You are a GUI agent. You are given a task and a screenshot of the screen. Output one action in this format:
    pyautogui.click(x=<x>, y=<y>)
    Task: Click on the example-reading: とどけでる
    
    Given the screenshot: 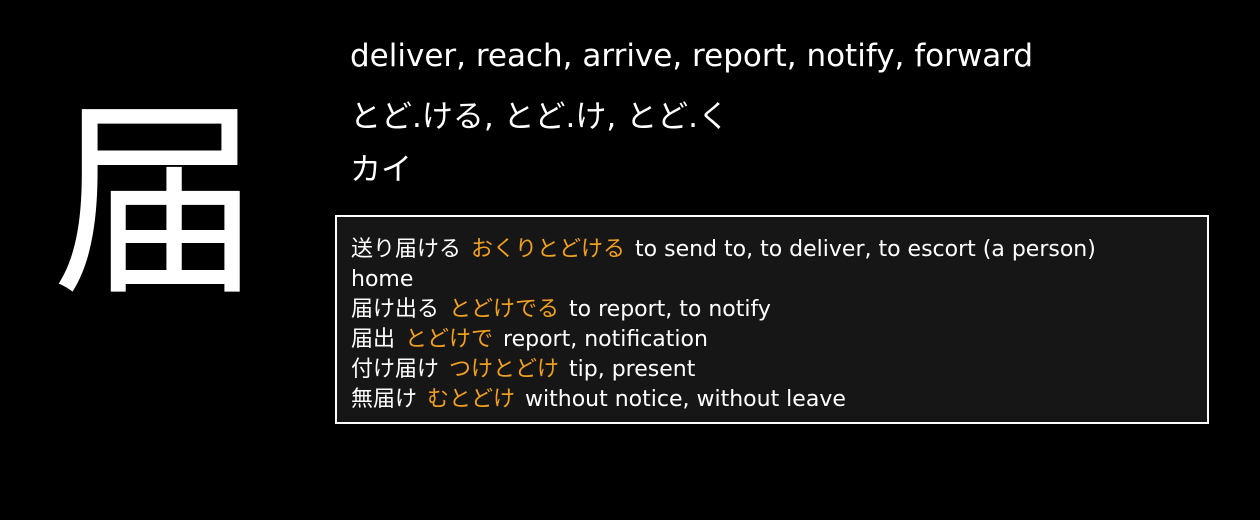 What is the action you would take?
    pyautogui.click(x=504, y=309)
    